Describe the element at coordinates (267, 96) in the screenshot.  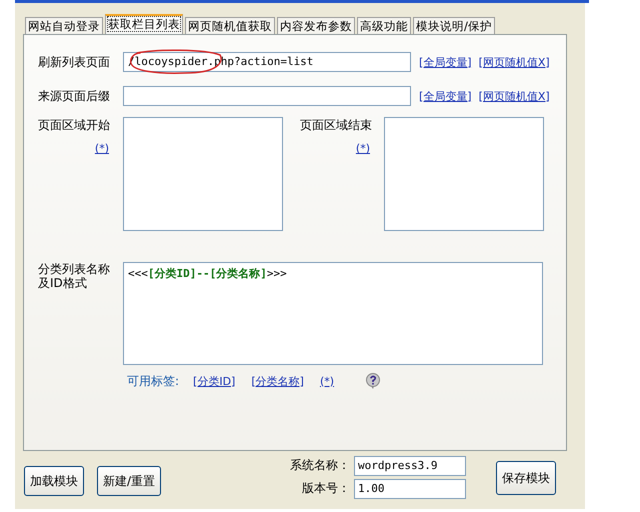
I see `text-field` at that location.